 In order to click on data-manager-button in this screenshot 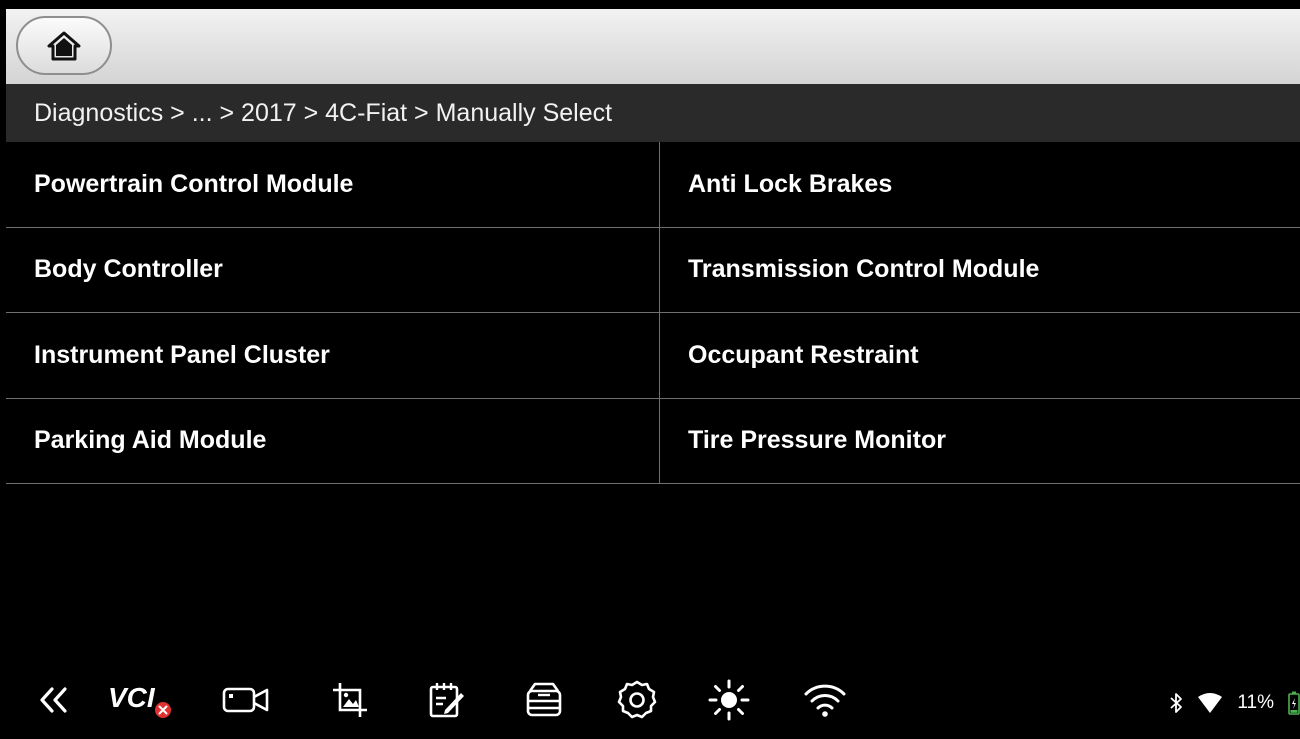, I will do `click(544, 700)`.